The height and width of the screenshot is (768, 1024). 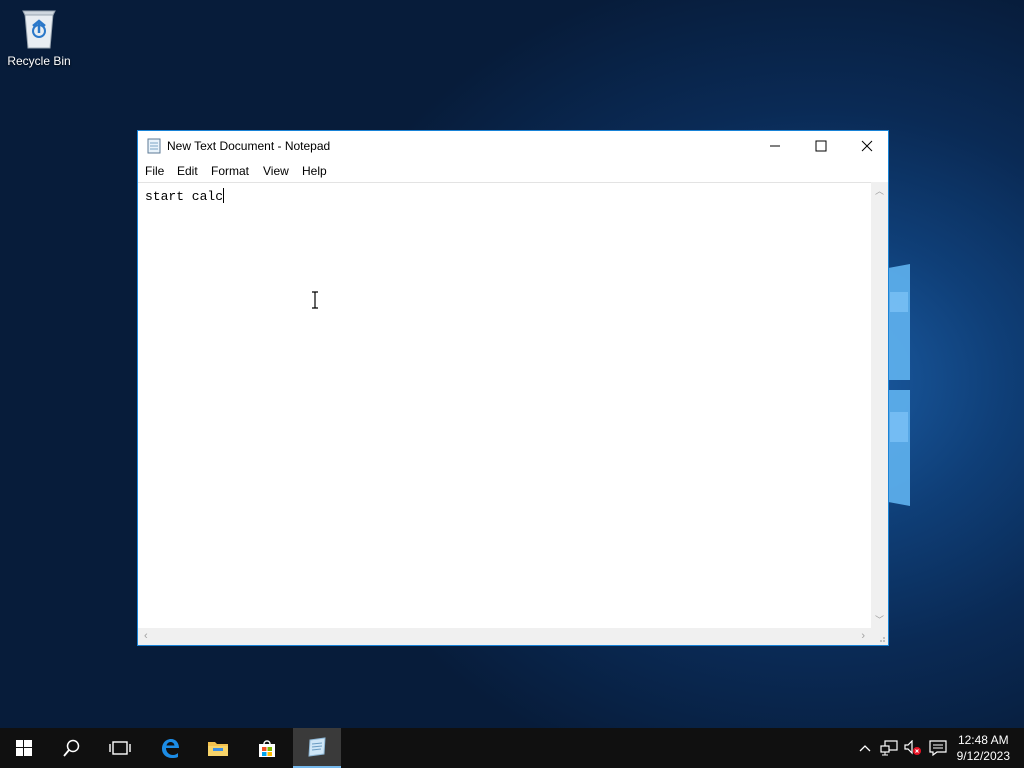 I want to click on notepad-app-icon, so click(x=154, y=146).